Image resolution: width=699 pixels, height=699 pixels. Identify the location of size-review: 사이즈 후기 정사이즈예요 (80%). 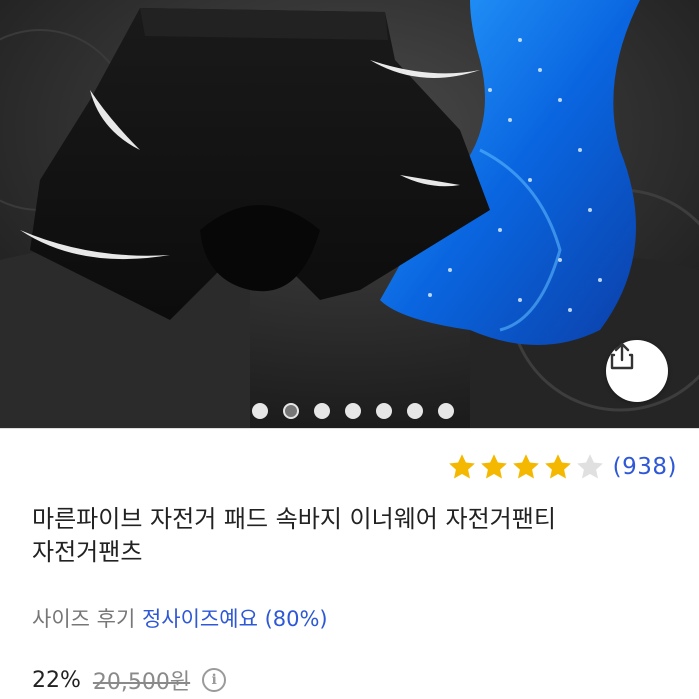
(180, 618).